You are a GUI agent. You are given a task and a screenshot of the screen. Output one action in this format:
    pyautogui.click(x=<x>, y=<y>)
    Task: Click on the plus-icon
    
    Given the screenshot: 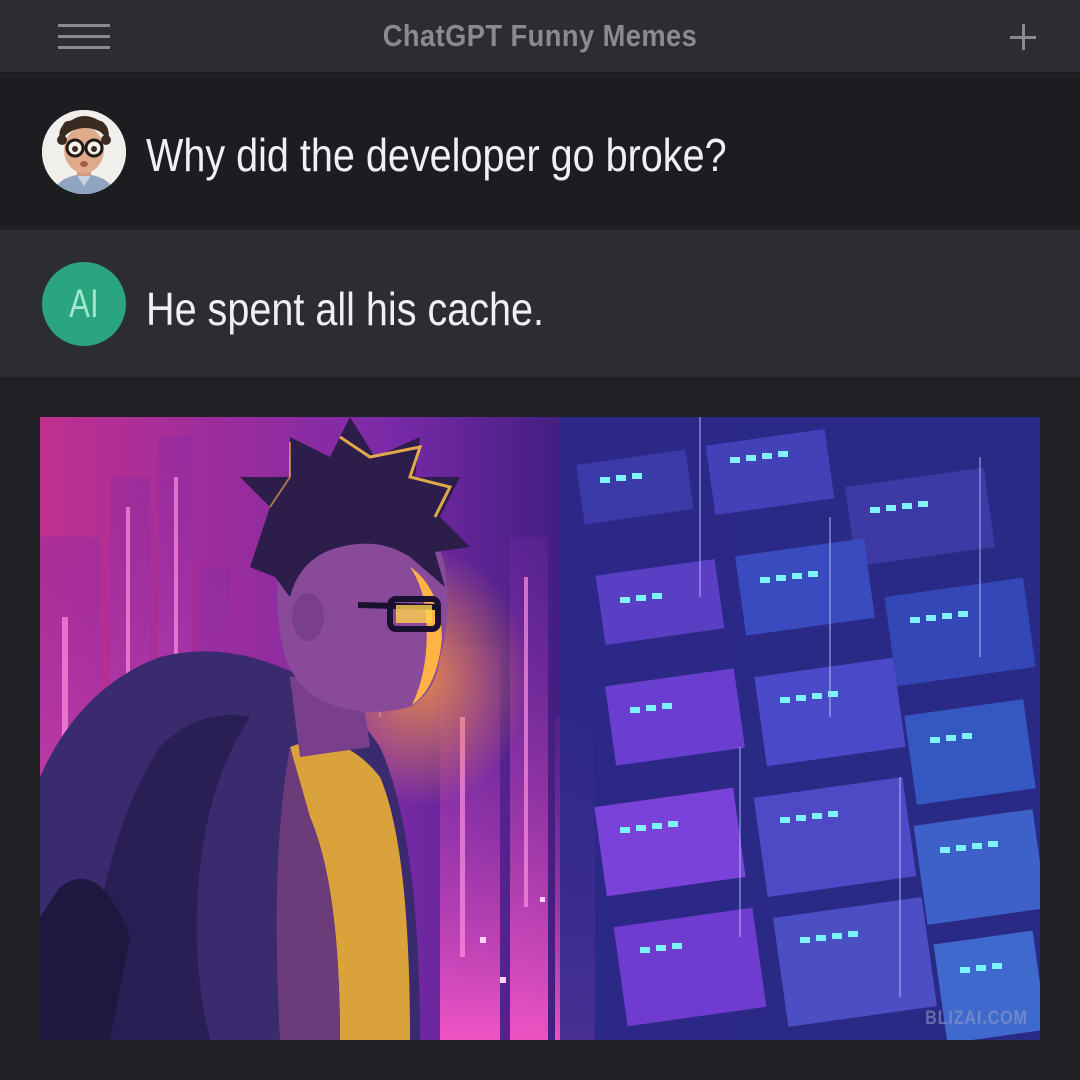 What is the action you would take?
    pyautogui.click(x=1023, y=37)
    